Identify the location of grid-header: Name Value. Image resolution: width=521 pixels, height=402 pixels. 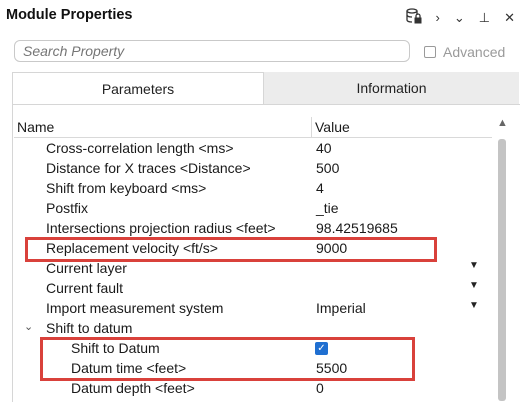
(253, 127).